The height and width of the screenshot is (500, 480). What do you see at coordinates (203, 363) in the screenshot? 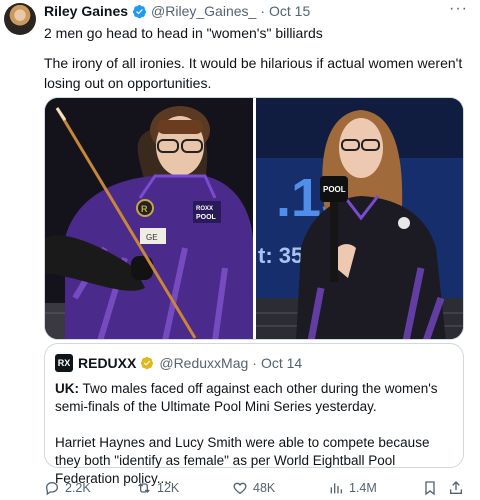
I see `quoted-author-handle: @ReduxxMag` at bounding box center [203, 363].